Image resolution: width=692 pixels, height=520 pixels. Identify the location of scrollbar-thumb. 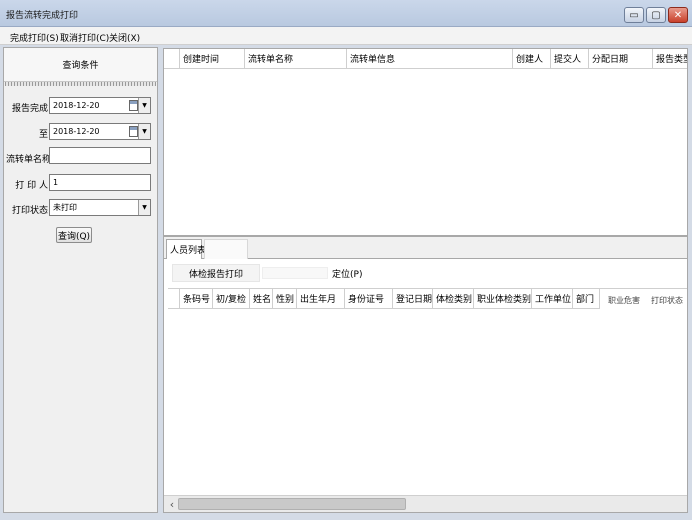
(292, 504).